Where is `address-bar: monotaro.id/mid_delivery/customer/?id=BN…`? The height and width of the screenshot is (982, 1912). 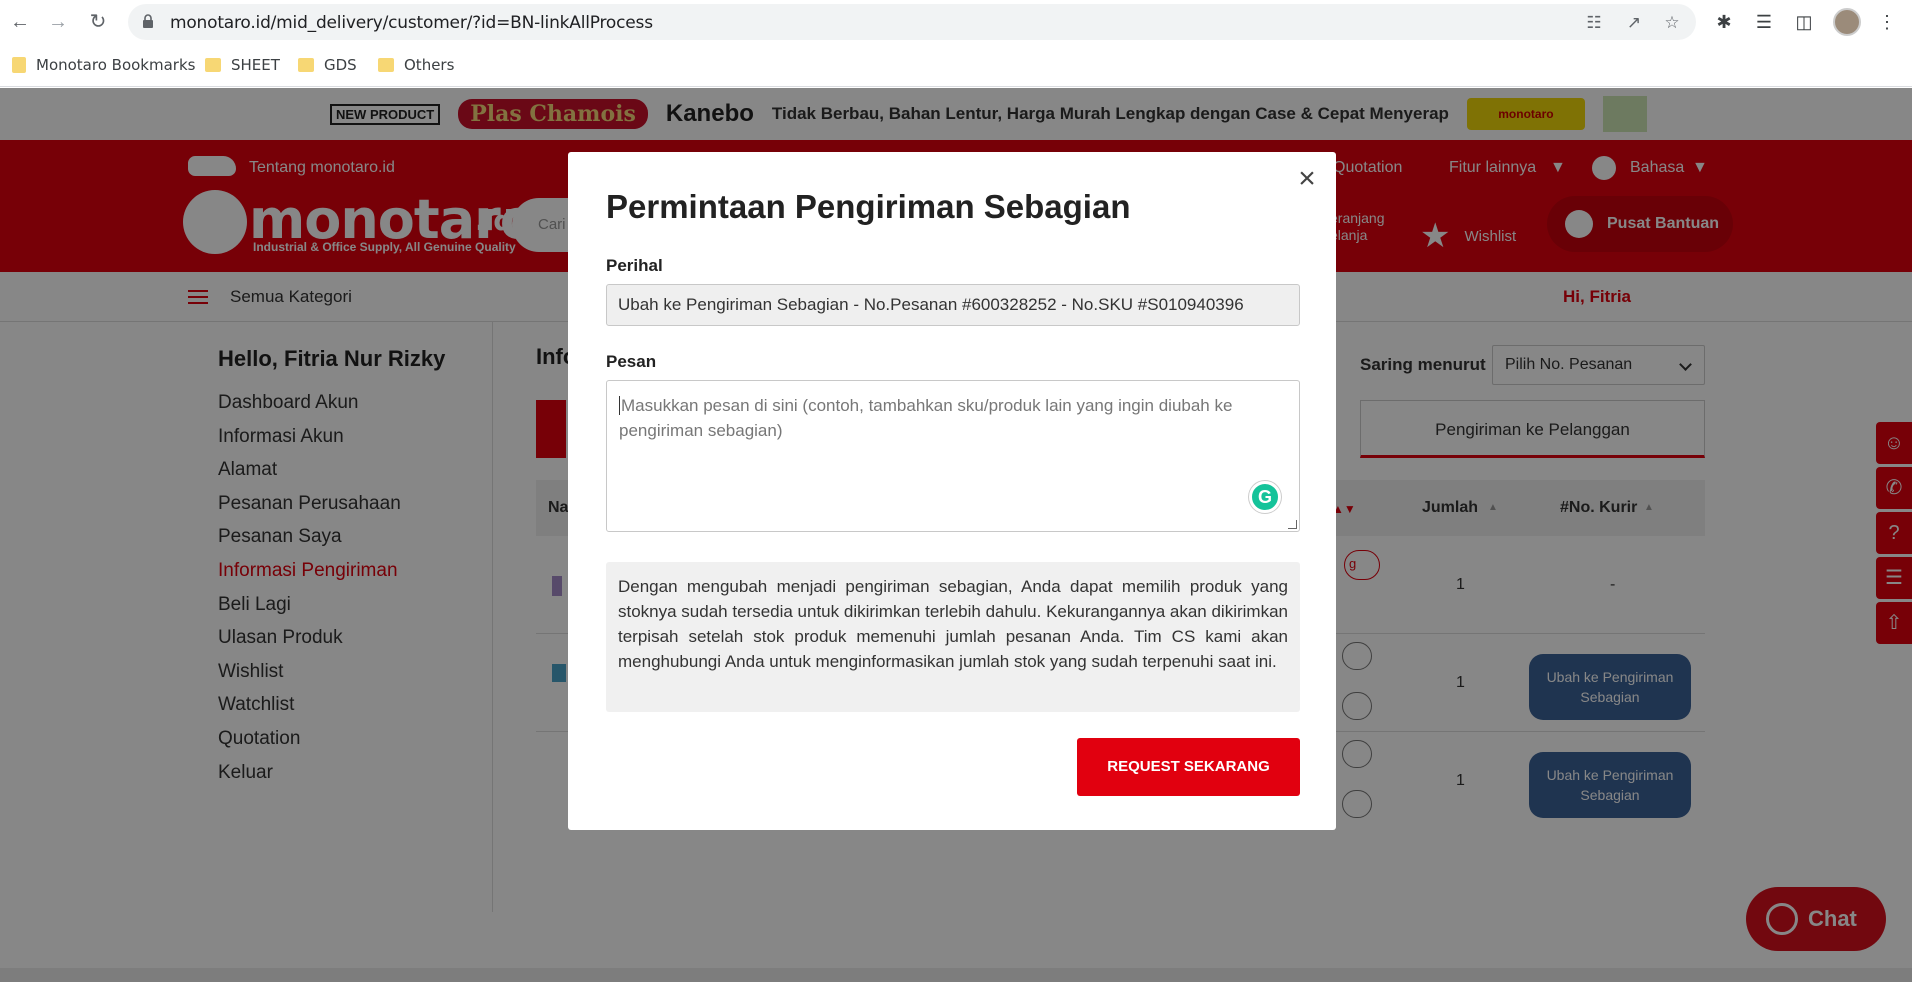 address-bar: monotaro.id/mid_delivery/customer/?id=BN… is located at coordinates (912, 22).